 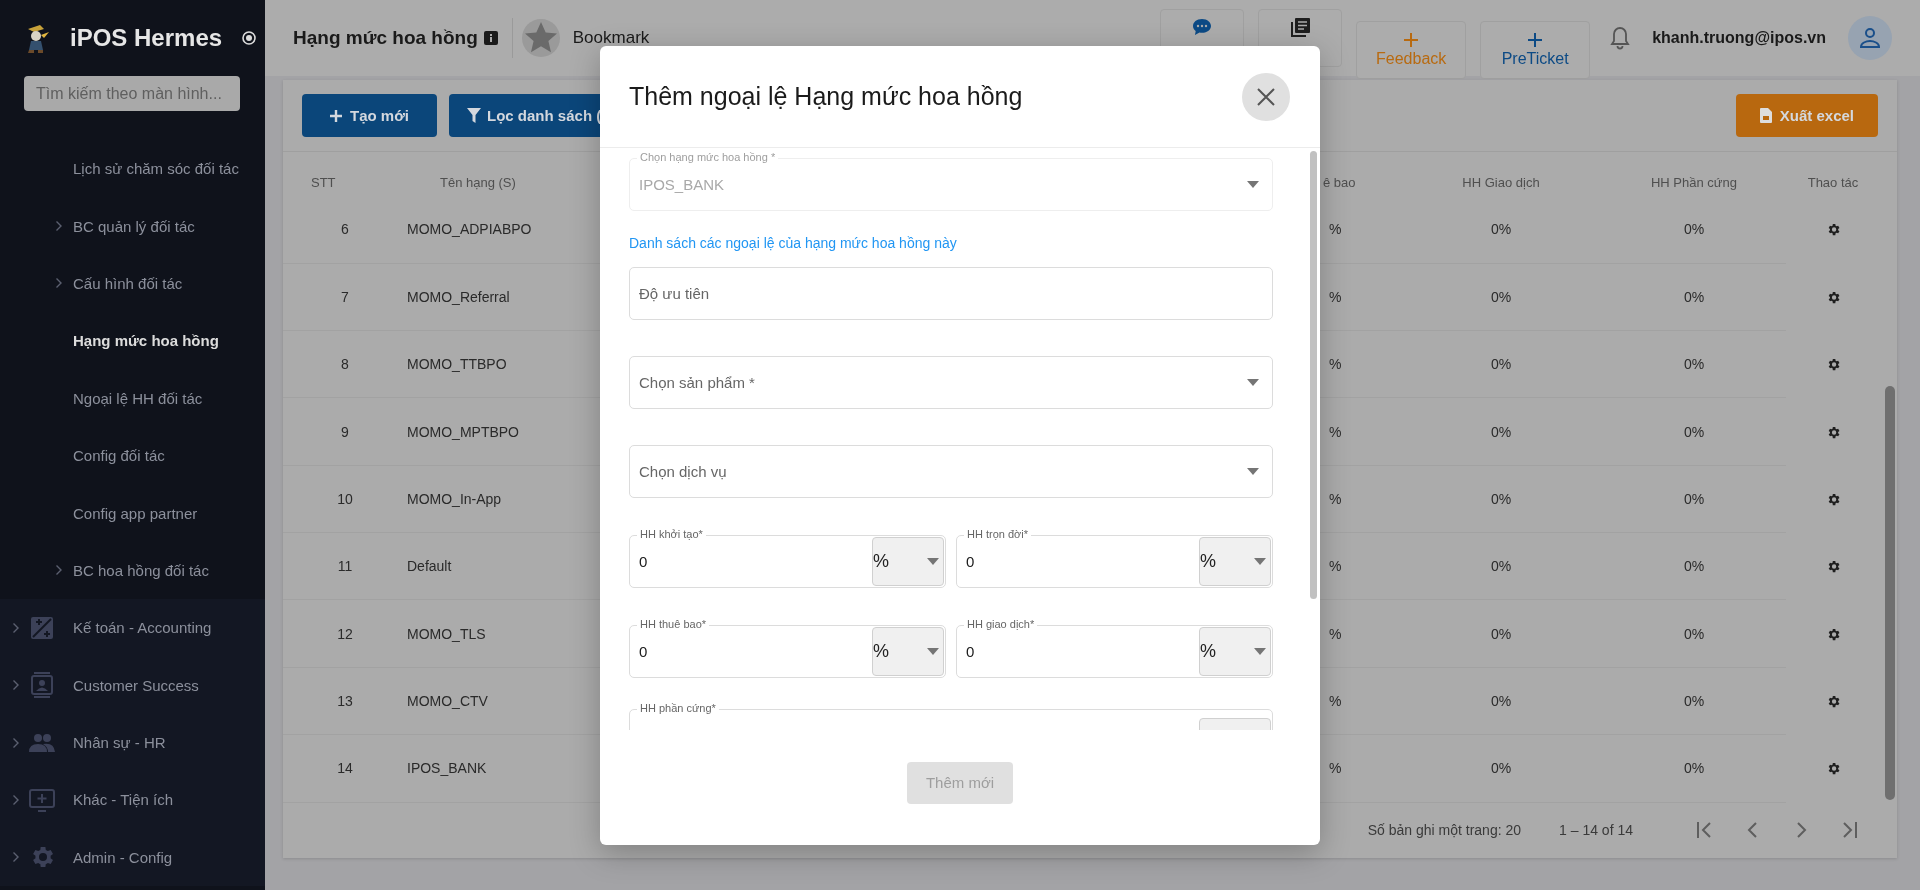 What do you see at coordinates (132, 857) in the screenshot?
I see `sidebar-item: Admin - Config` at bounding box center [132, 857].